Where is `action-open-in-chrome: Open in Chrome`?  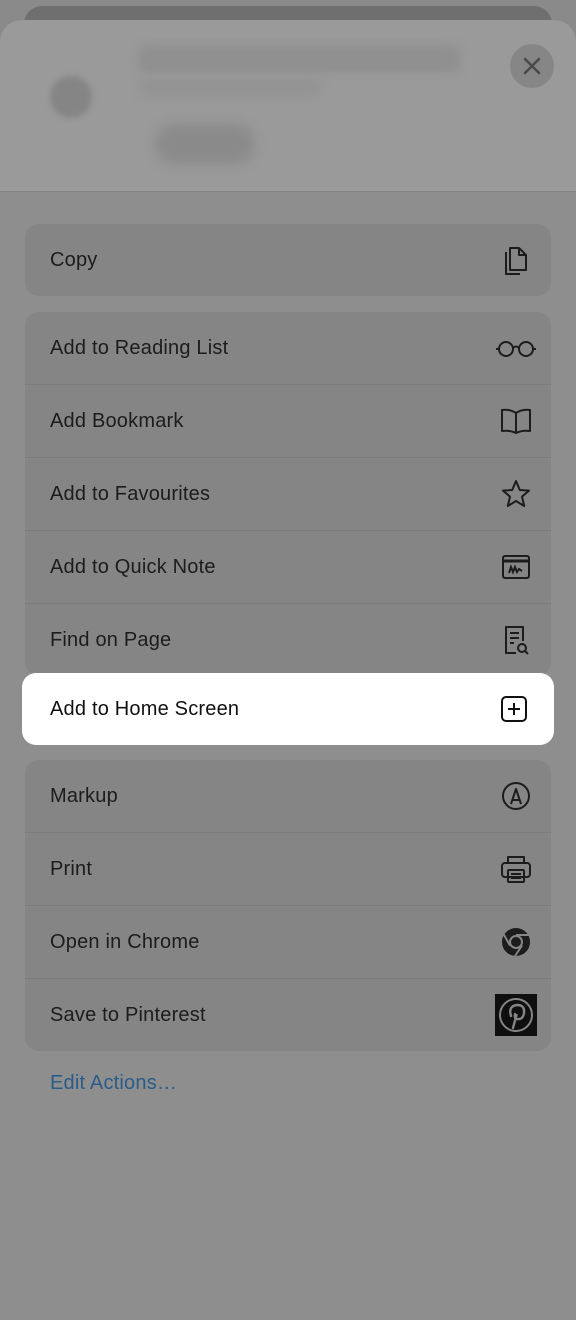 action-open-in-chrome: Open in Chrome is located at coordinates (288, 941).